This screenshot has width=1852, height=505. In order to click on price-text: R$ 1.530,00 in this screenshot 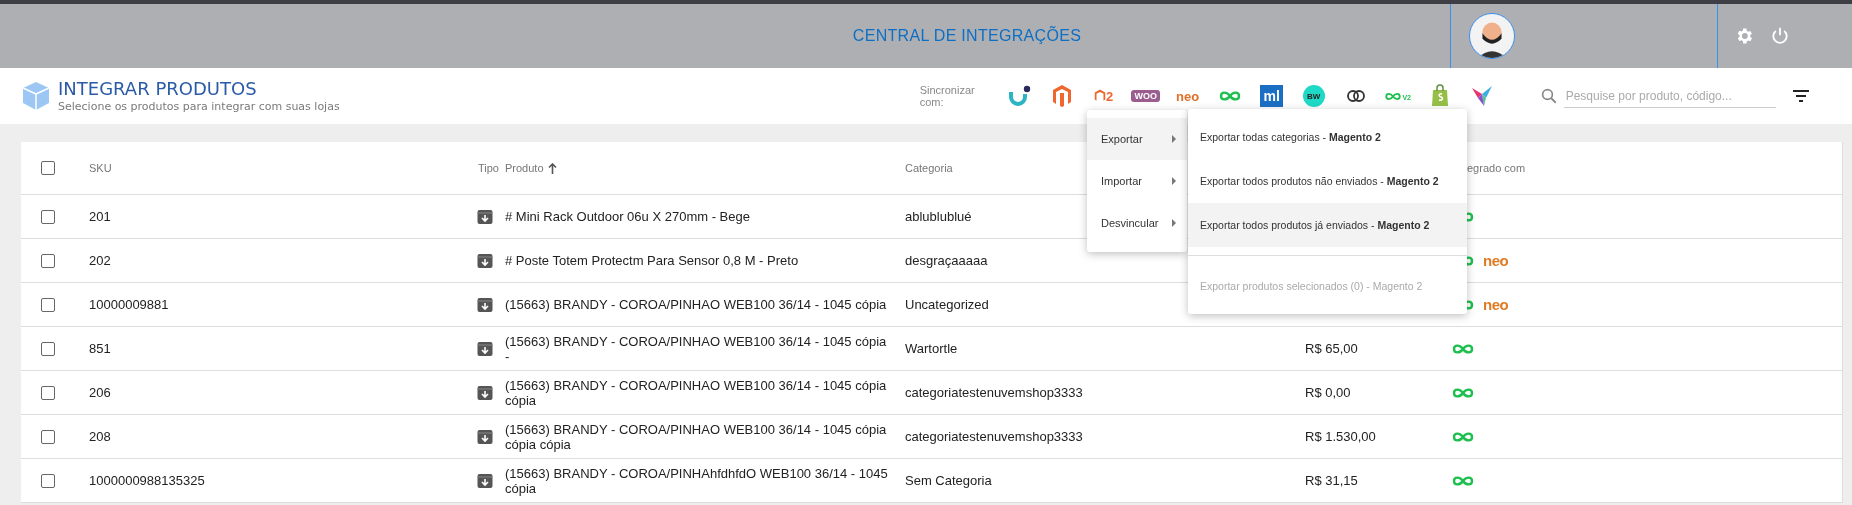, I will do `click(1340, 436)`.